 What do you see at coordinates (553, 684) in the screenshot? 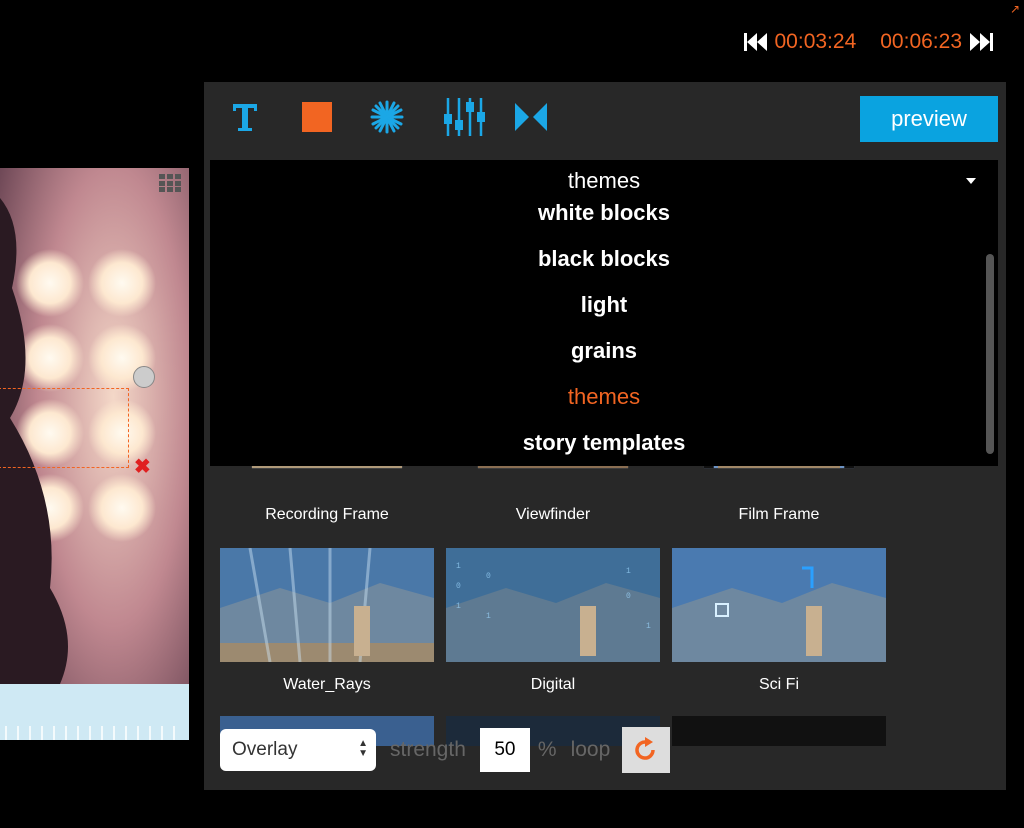
I see `thumb-caption: Digital` at bounding box center [553, 684].